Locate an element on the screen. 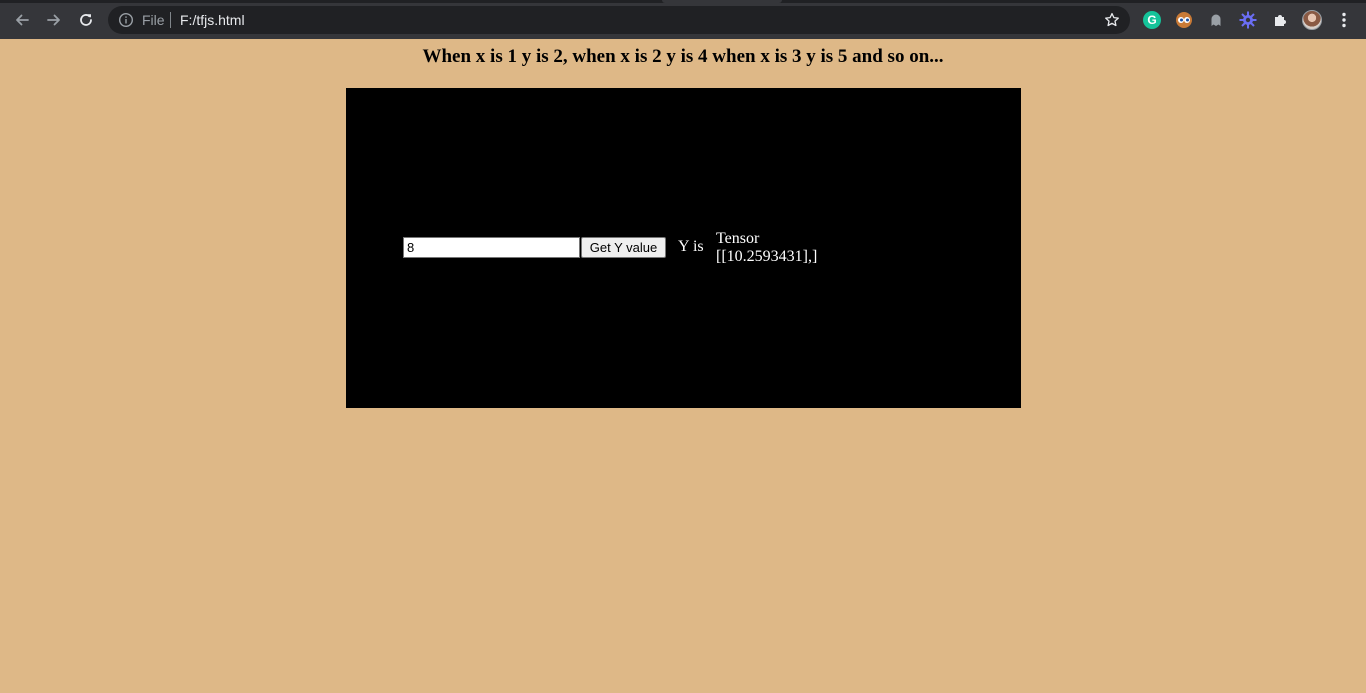  address-bar: File F:/tfjs.html is located at coordinates (619, 20).